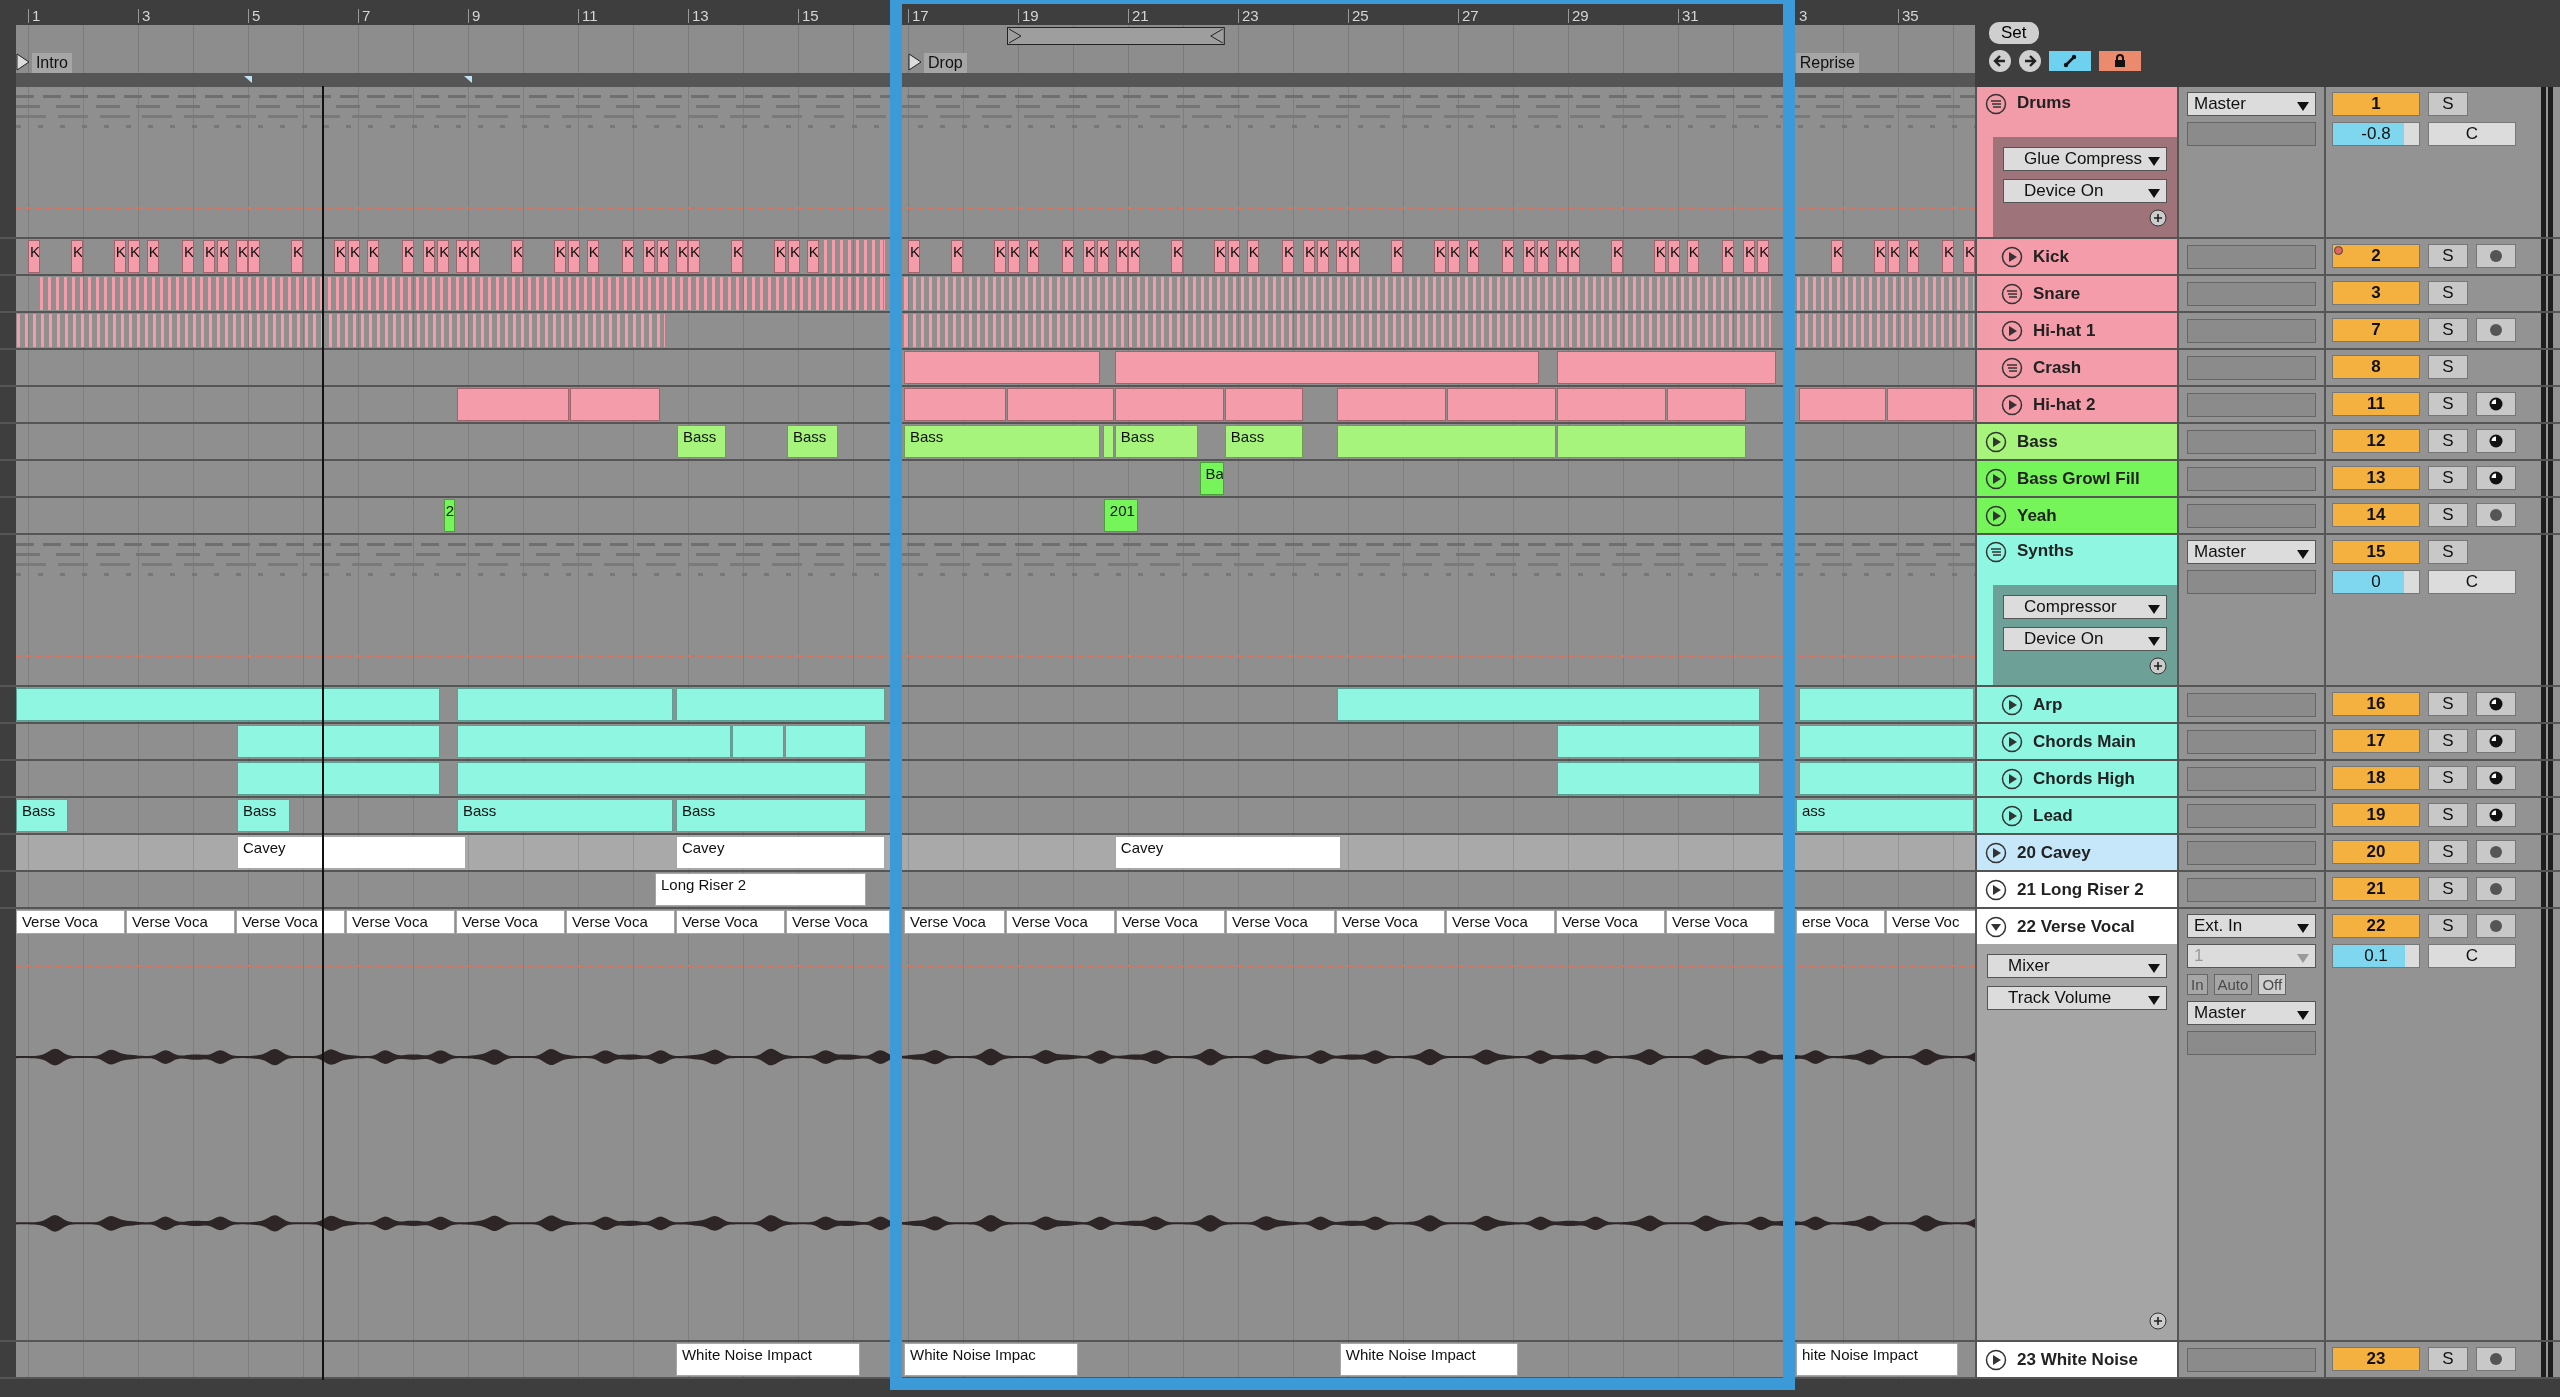  I want to click on set-button: Set, so click(2014, 33).